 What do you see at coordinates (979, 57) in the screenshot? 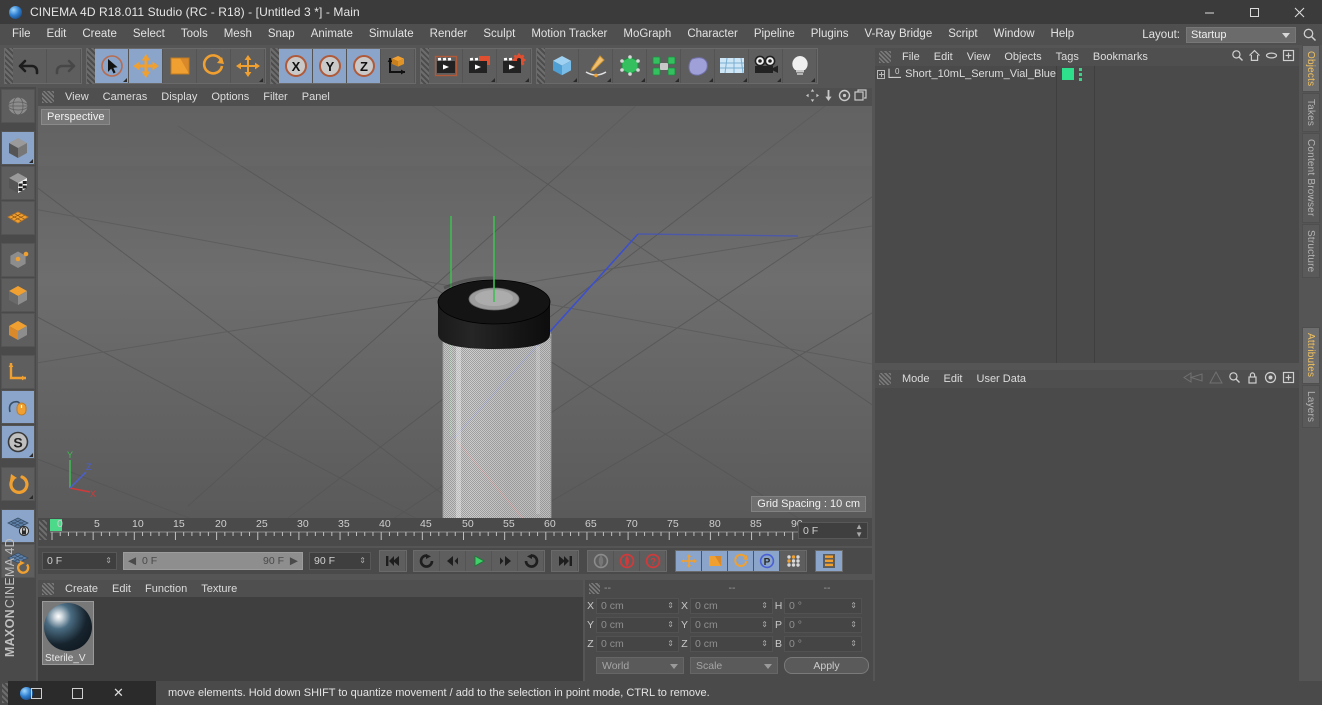
I see `object-menu-view: View` at bounding box center [979, 57].